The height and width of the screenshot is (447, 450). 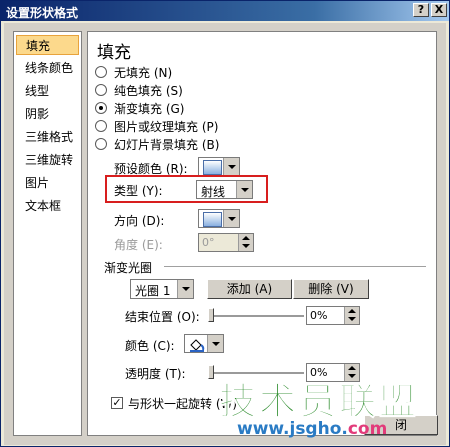 I want to click on watermark-text: 技术员联盟, so click(x=319, y=402).